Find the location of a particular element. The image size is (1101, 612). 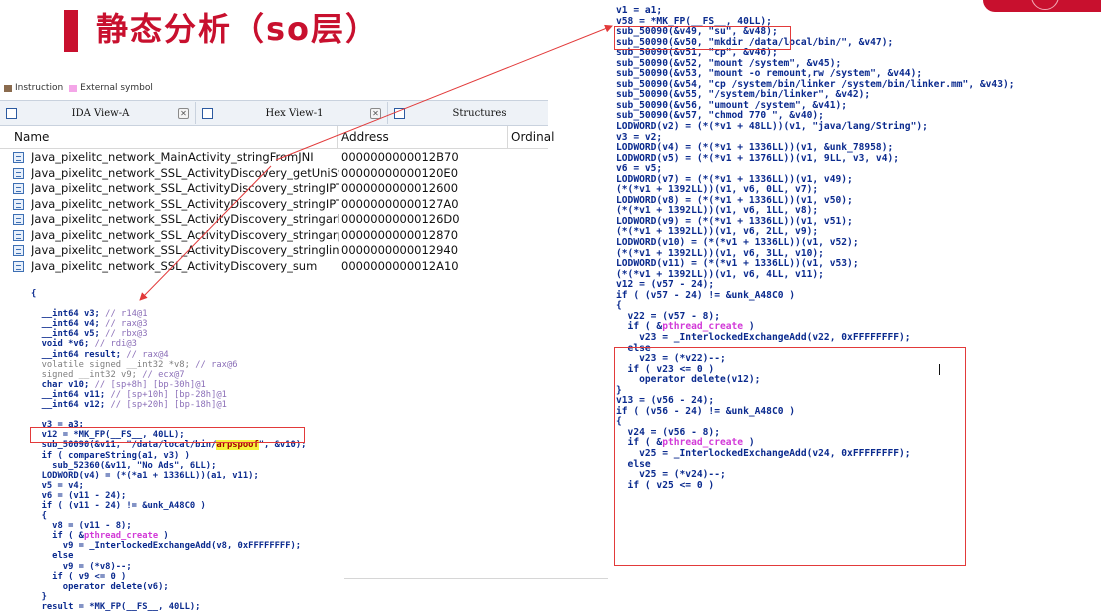

hex-view-icon is located at coordinates (207, 113).